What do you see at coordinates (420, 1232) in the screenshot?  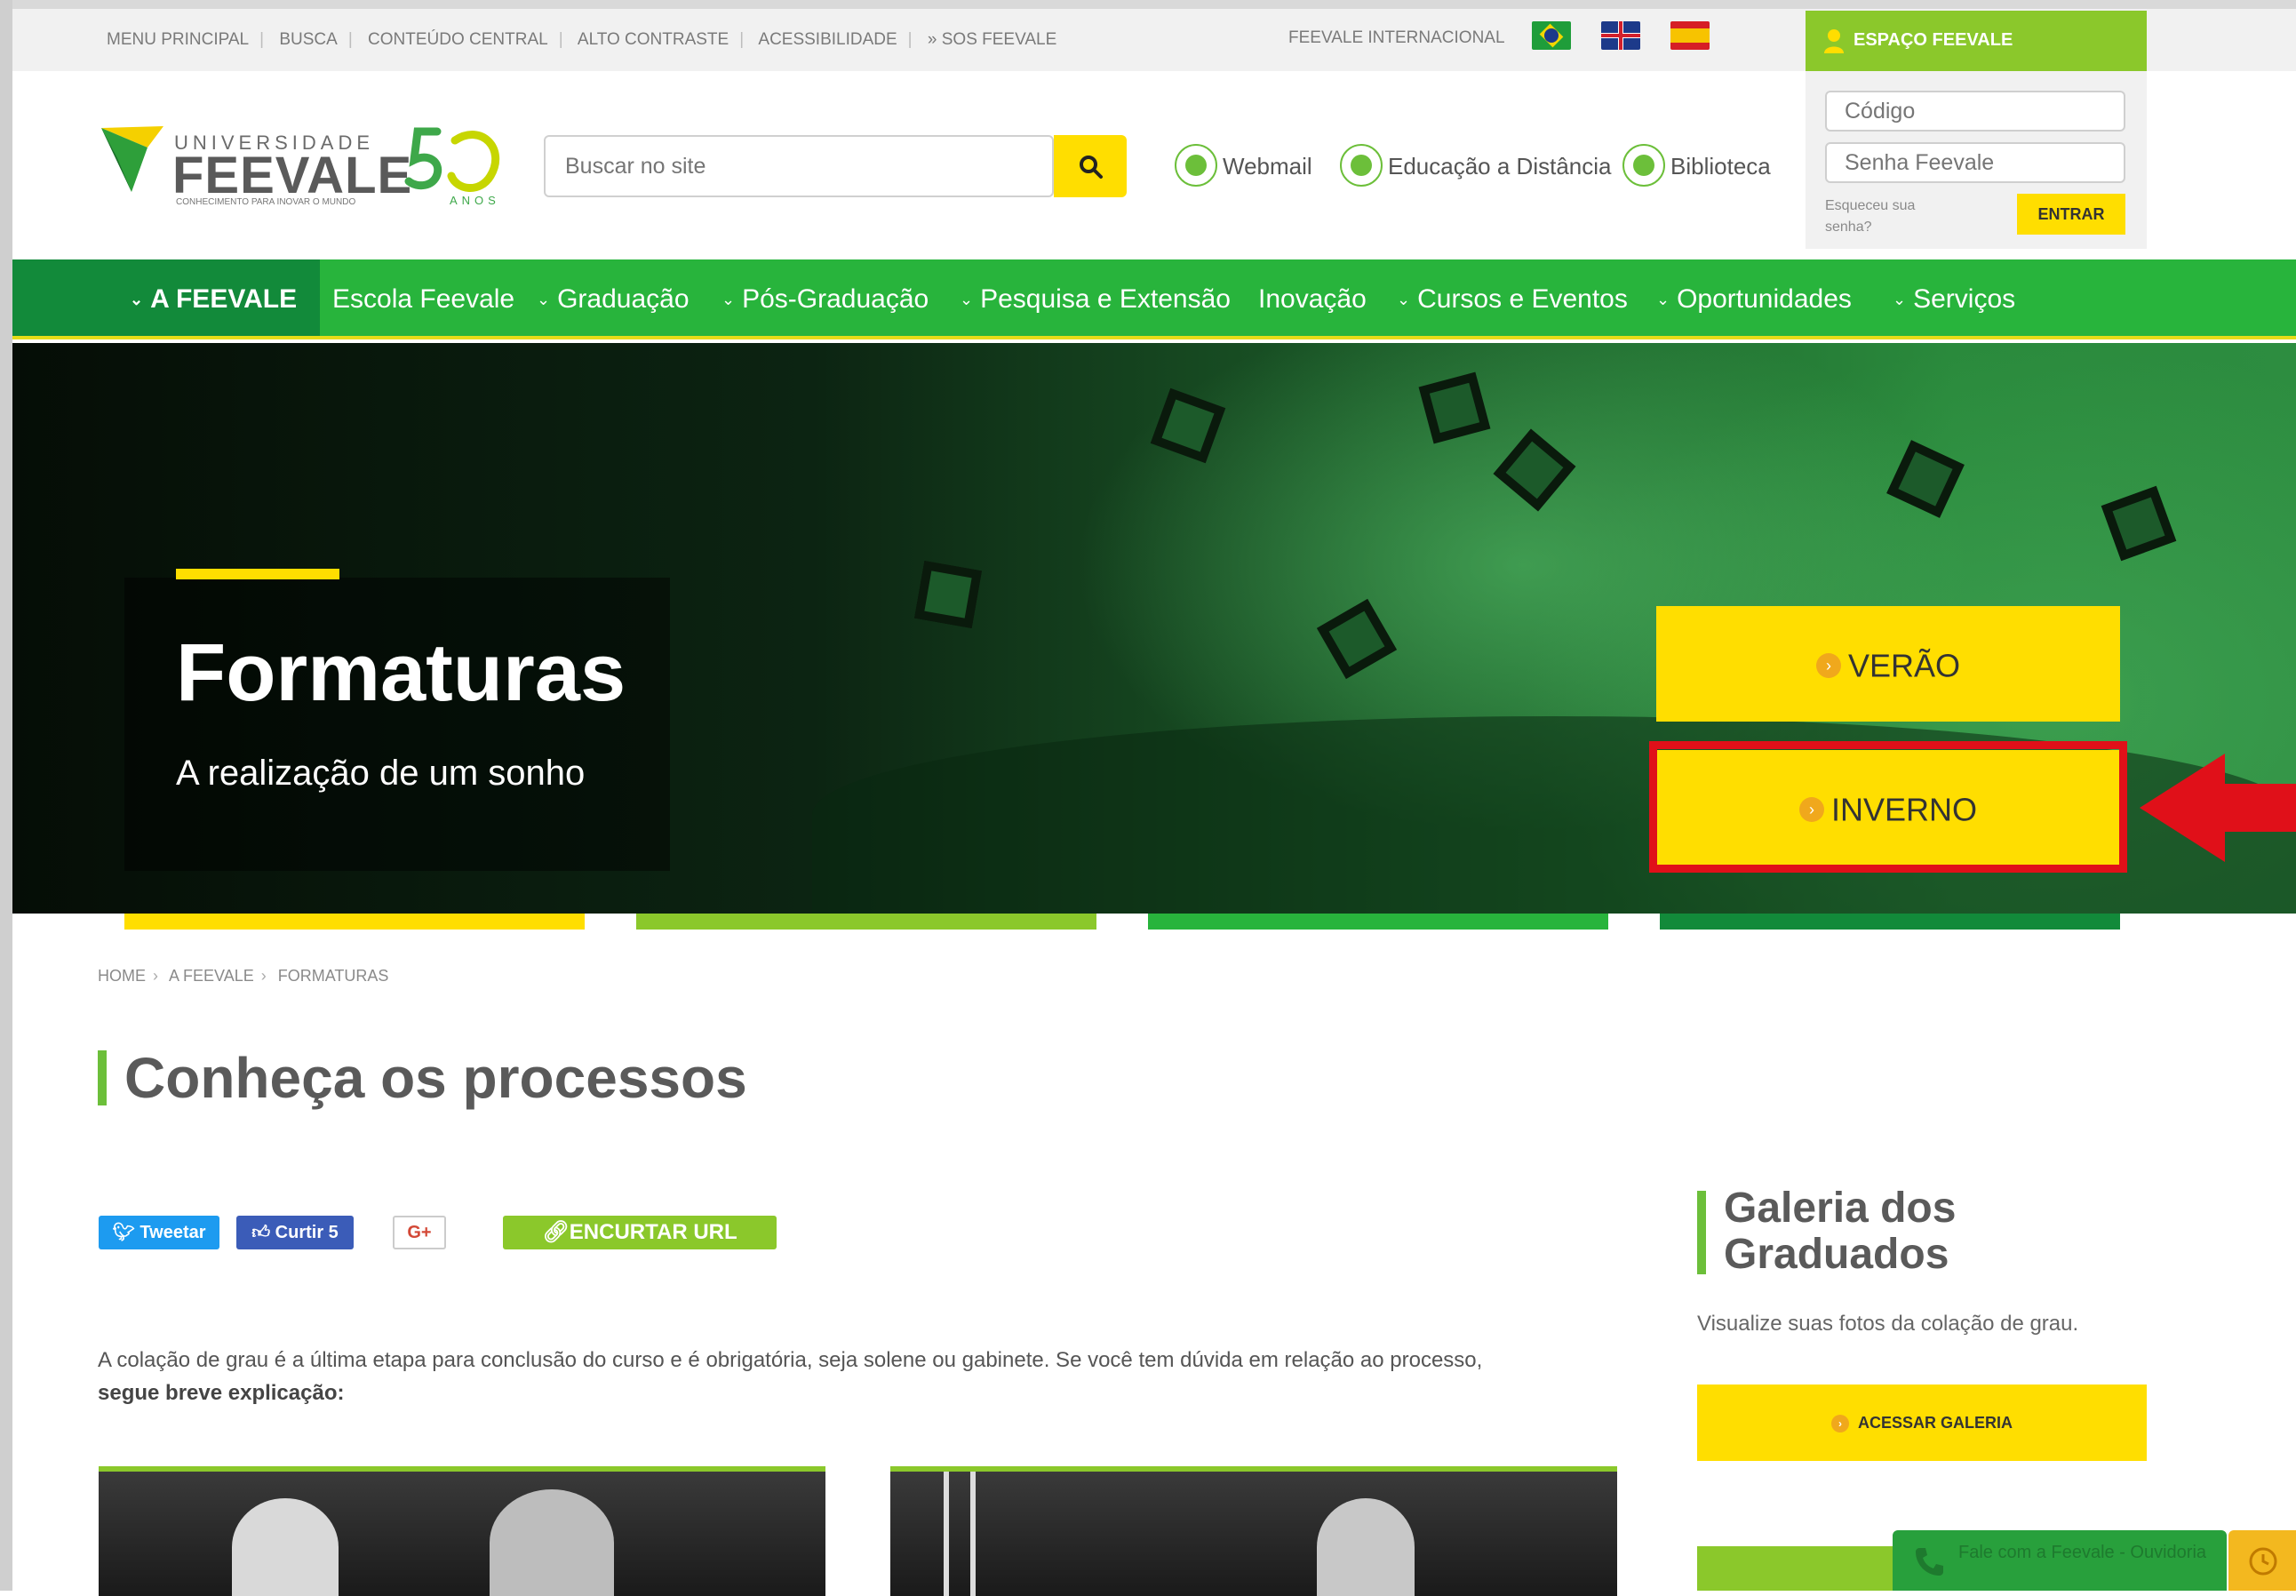 I see `google-plus-button: G+` at bounding box center [420, 1232].